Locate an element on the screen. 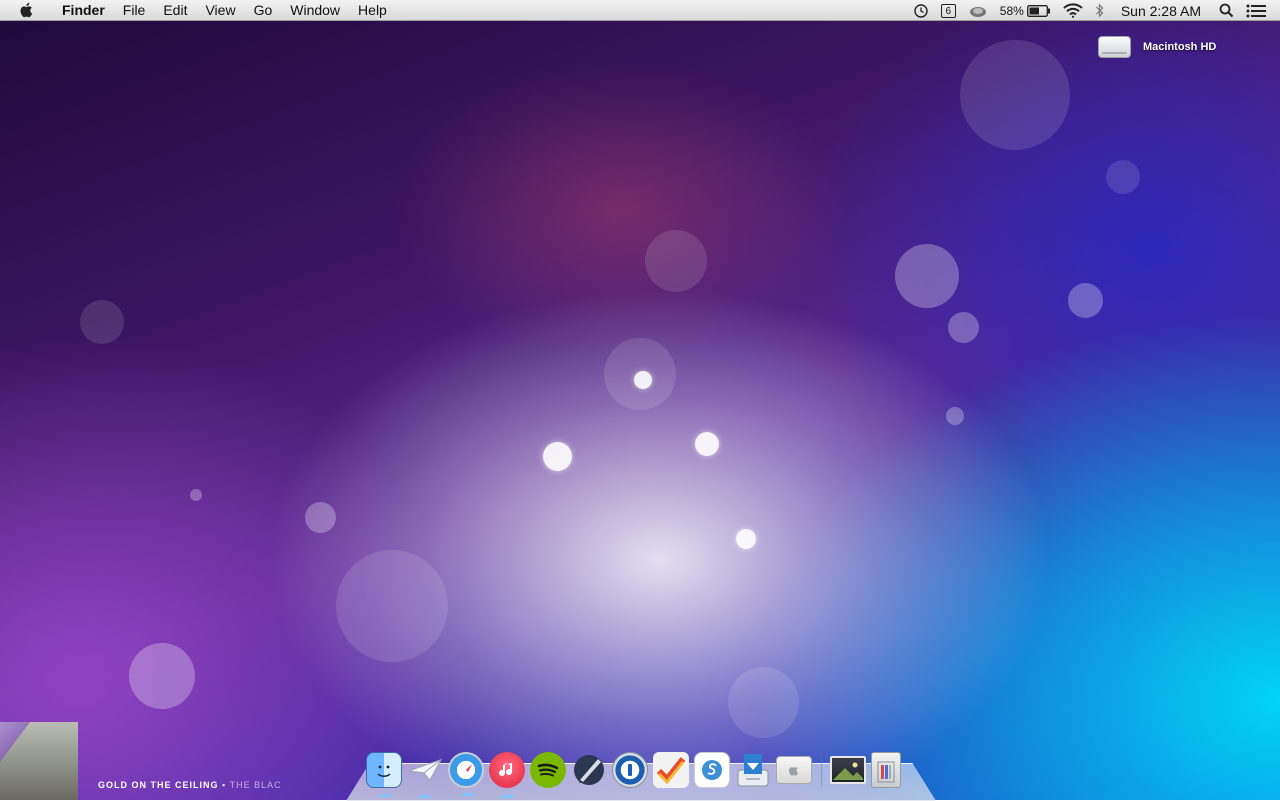 The height and width of the screenshot is (801, 1280). dock-separator is located at coordinates (821, 770).